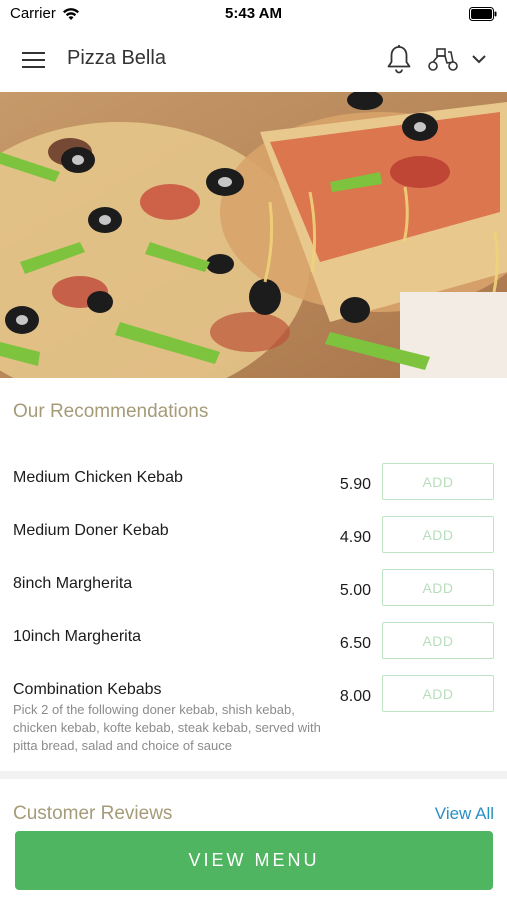 The image size is (507, 900). What do you see at coordinates (34, 60) in the screenshot?
I see `menu-icon` at bounding box center [34, 60].